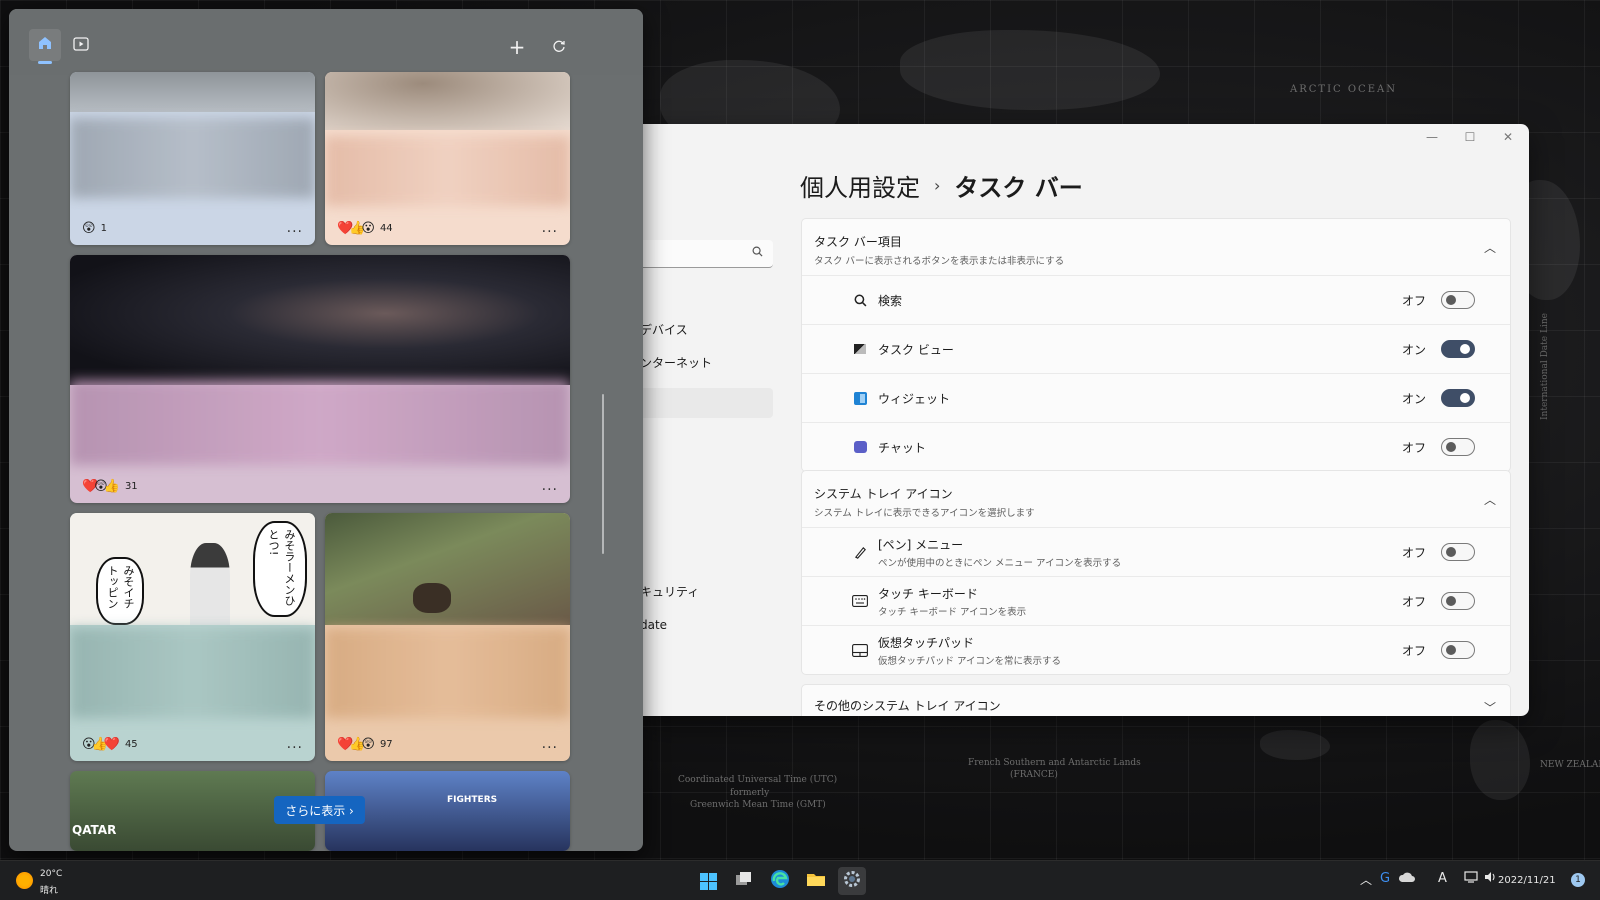  I want to click on task-view-icon, so click(744, 881).